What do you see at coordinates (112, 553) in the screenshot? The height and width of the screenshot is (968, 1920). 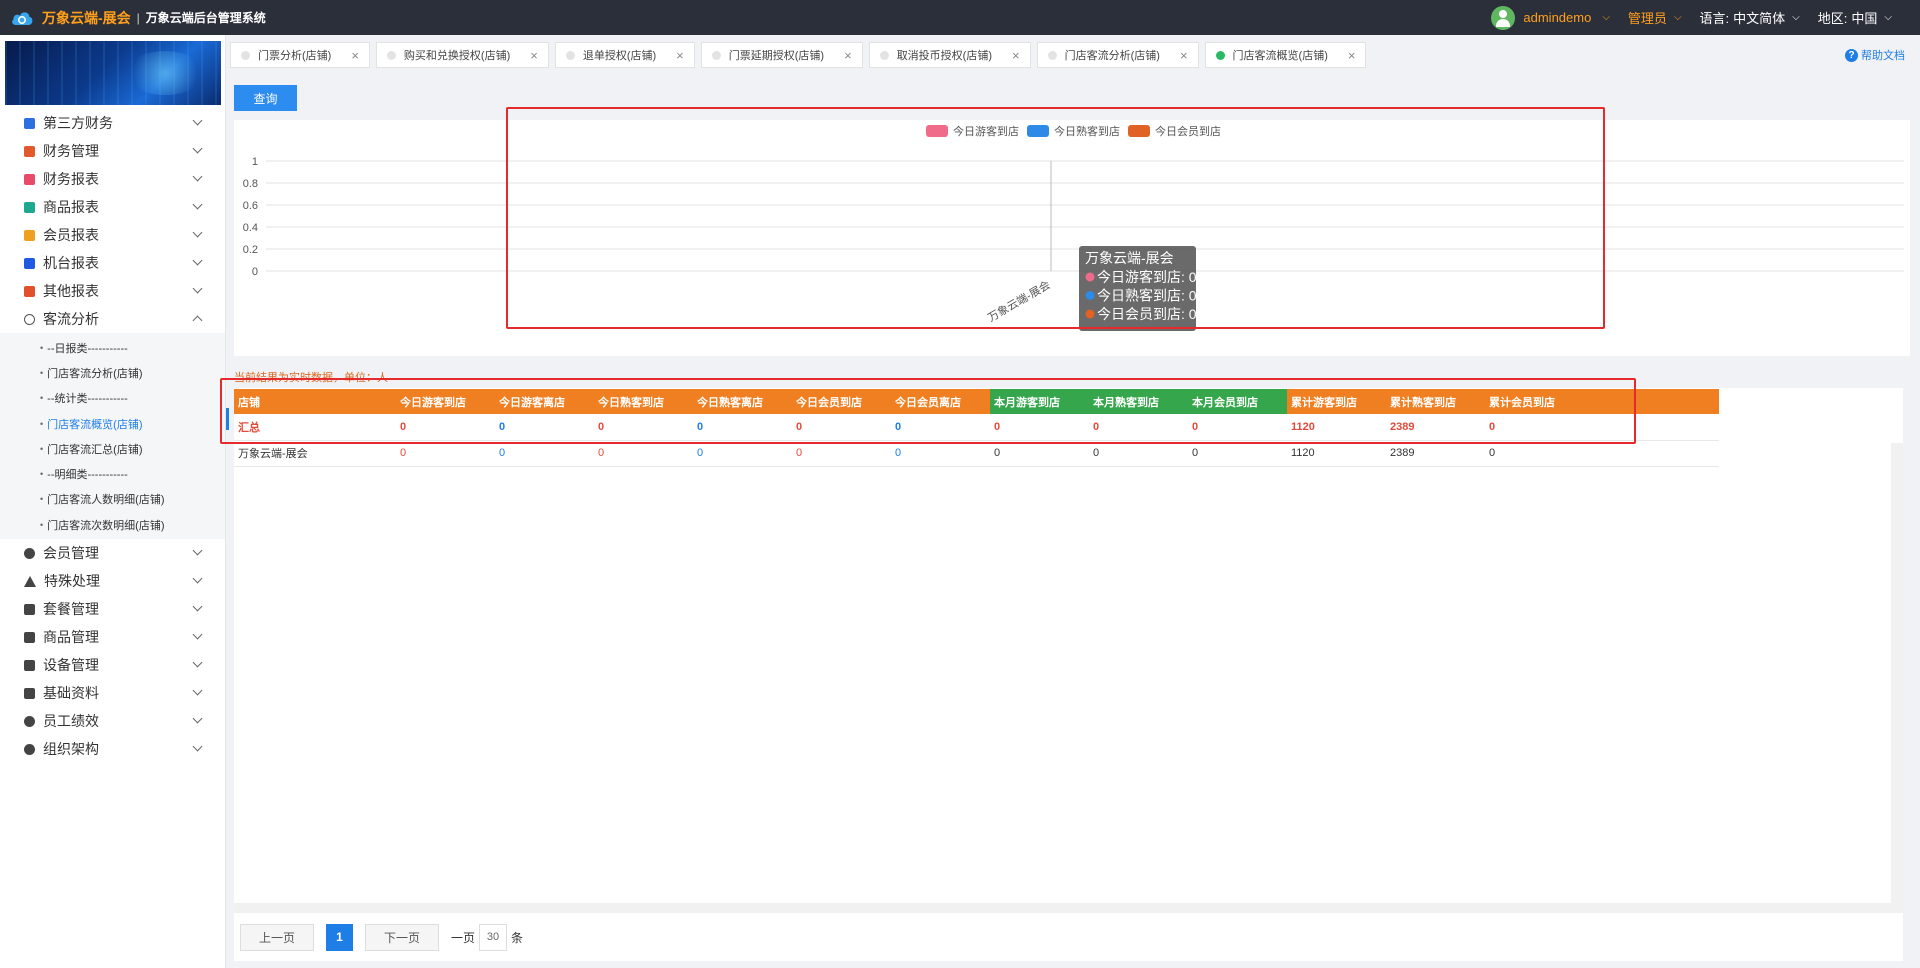 I see `sidebar-item-after-0: 会员管理` at bounding box center [112, 553].